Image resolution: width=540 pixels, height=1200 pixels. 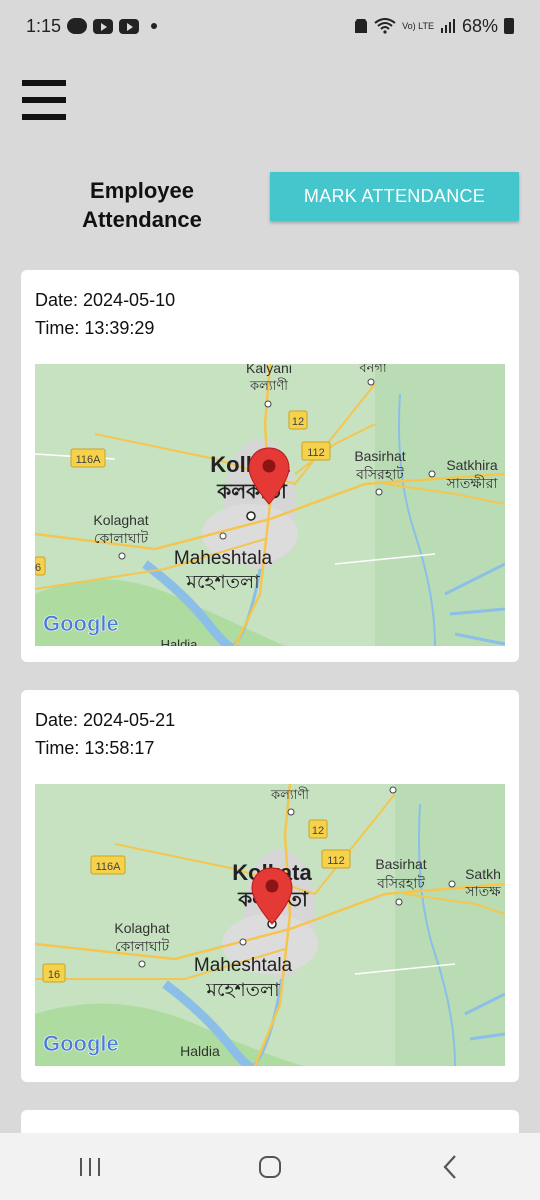 What do you see at coordinates (372, 369) in the screenshot?
I see `map-label: বনগাঁ` at bounding box center [372, 369].